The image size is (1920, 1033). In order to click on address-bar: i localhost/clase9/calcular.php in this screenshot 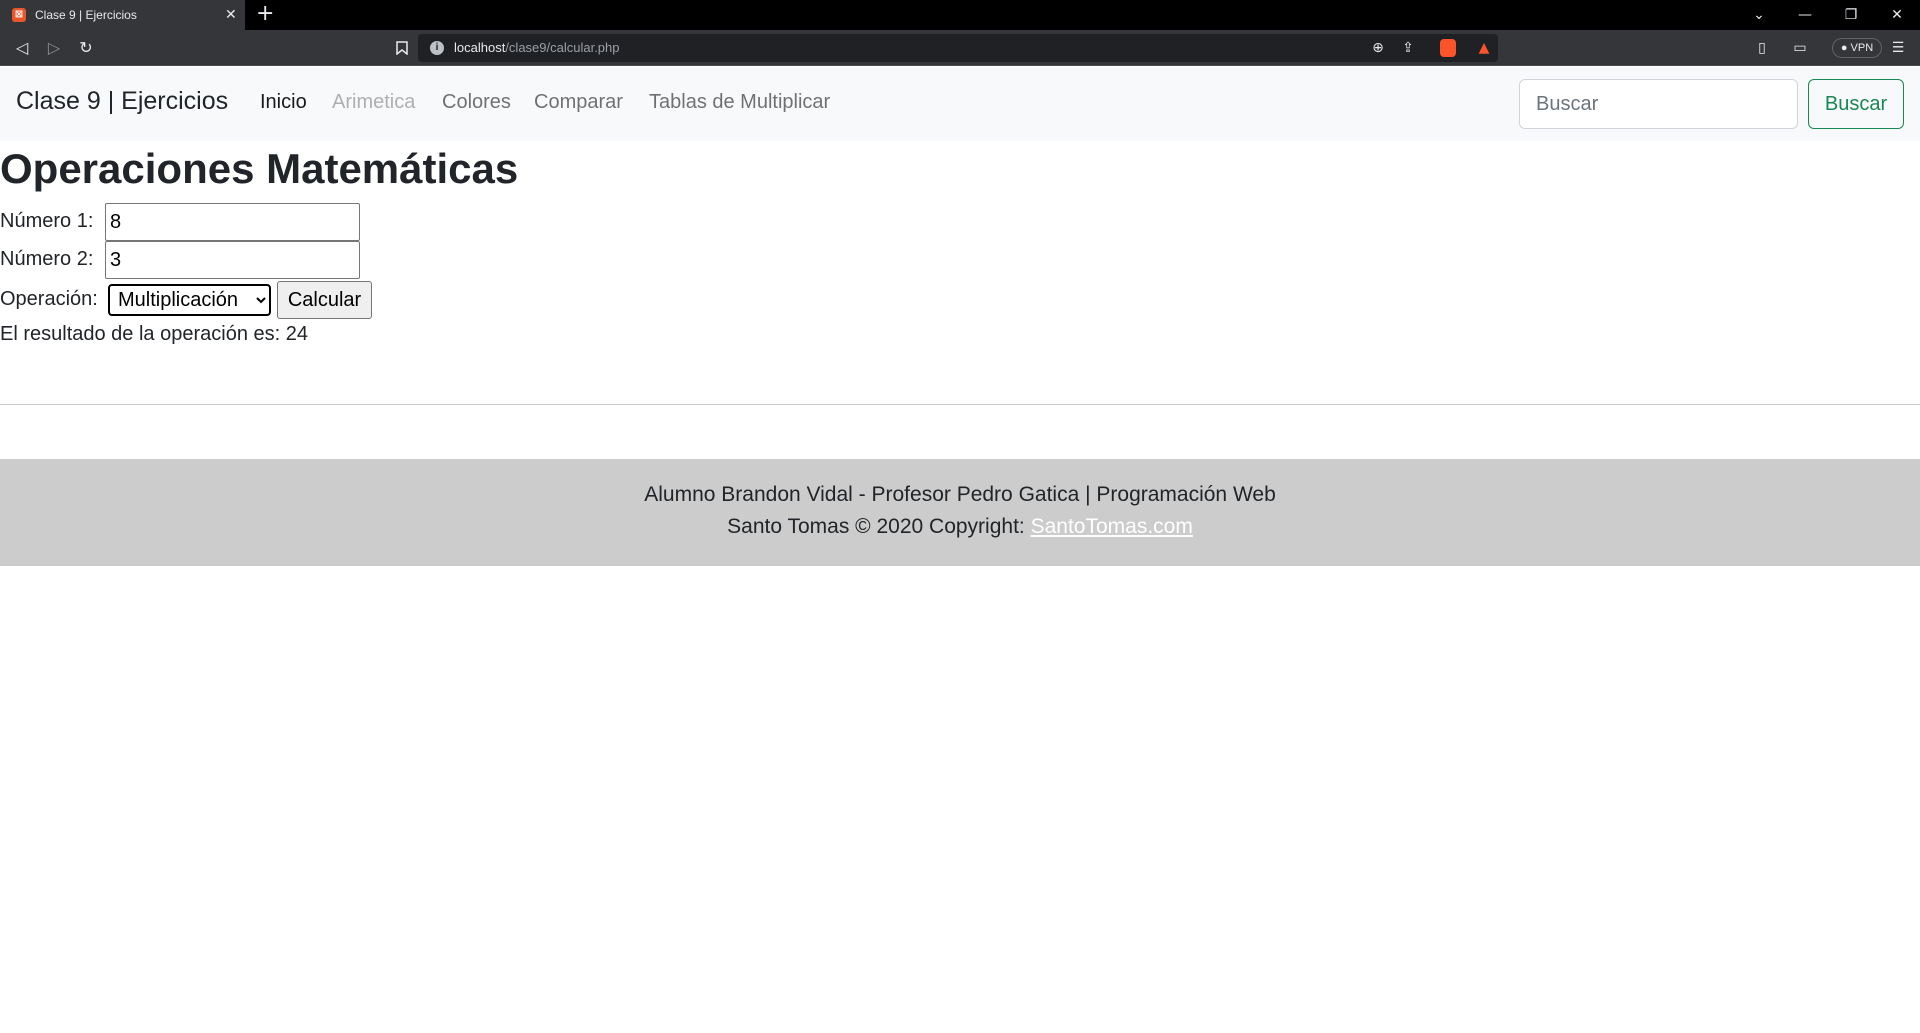, I will do `click(958, 48)`.